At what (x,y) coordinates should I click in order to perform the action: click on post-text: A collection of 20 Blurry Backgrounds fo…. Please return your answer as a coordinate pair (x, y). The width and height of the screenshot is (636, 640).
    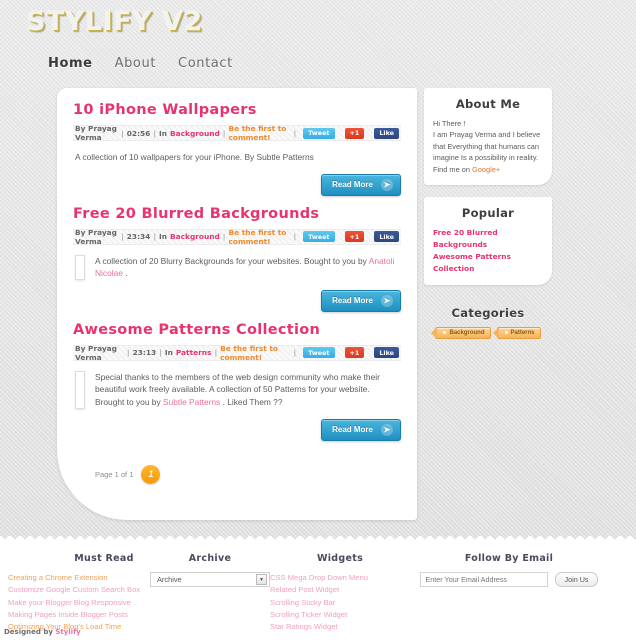
    Looking at the image, I should click on (247, 267).